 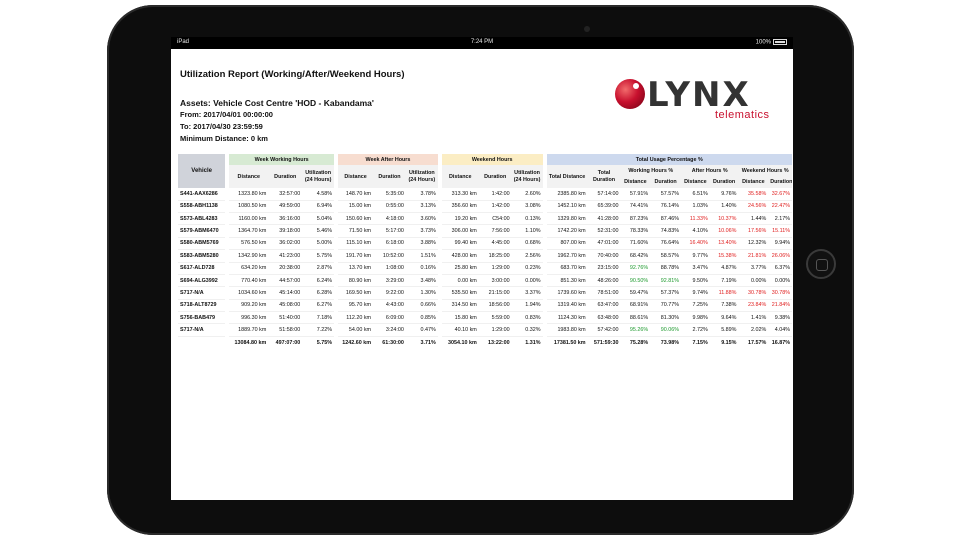 What do you see at coordinates (319, 194) in the screenshot?
I see `table-cell: 4.58%` at bounding box center [319, 194].